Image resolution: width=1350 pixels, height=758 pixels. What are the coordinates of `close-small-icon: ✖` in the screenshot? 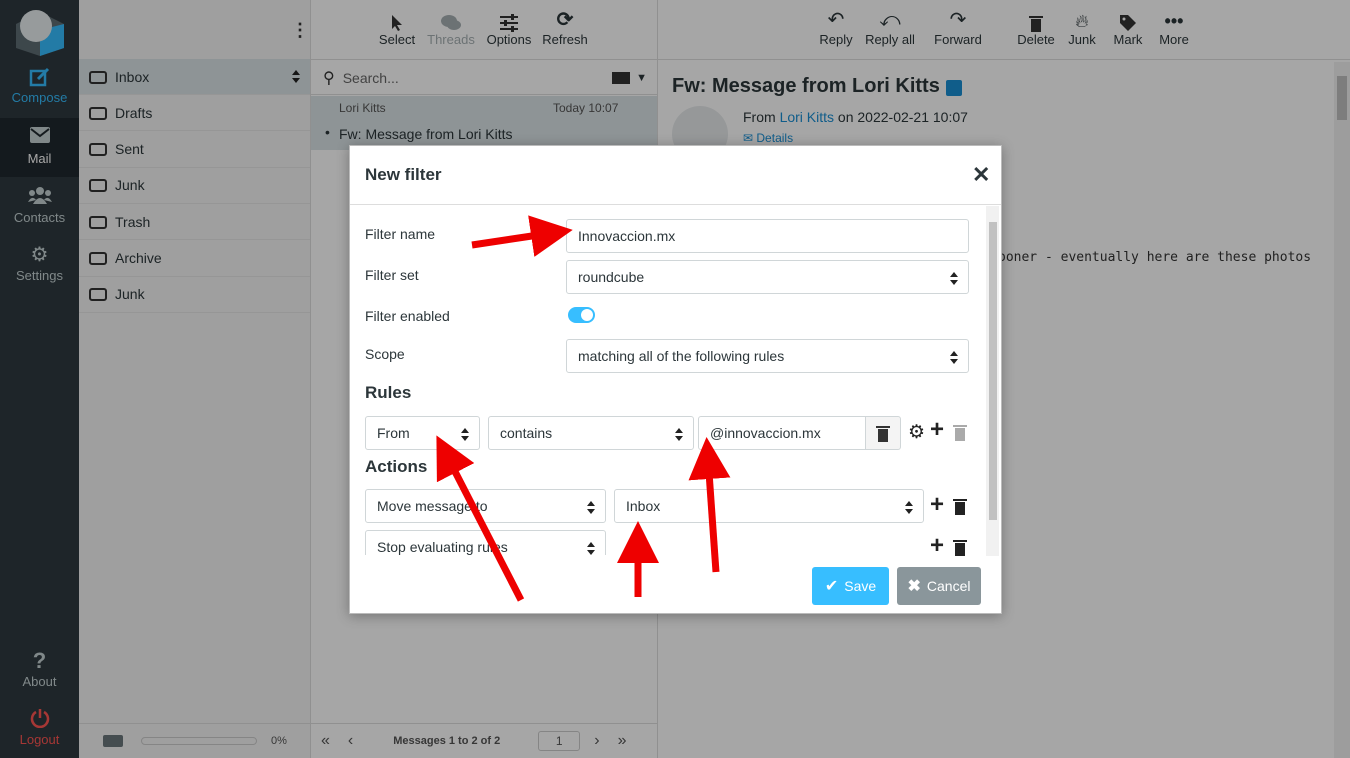 It's located at (914, 586).